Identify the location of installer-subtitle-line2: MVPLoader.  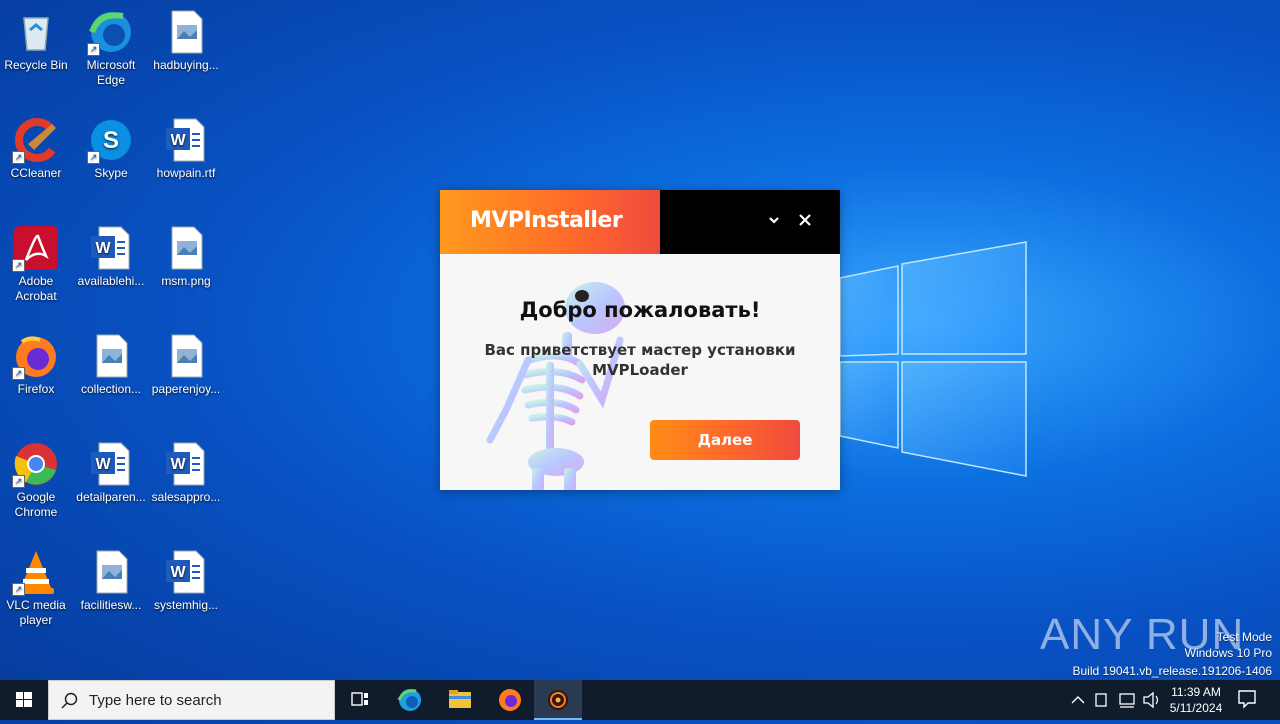
(640, 370).